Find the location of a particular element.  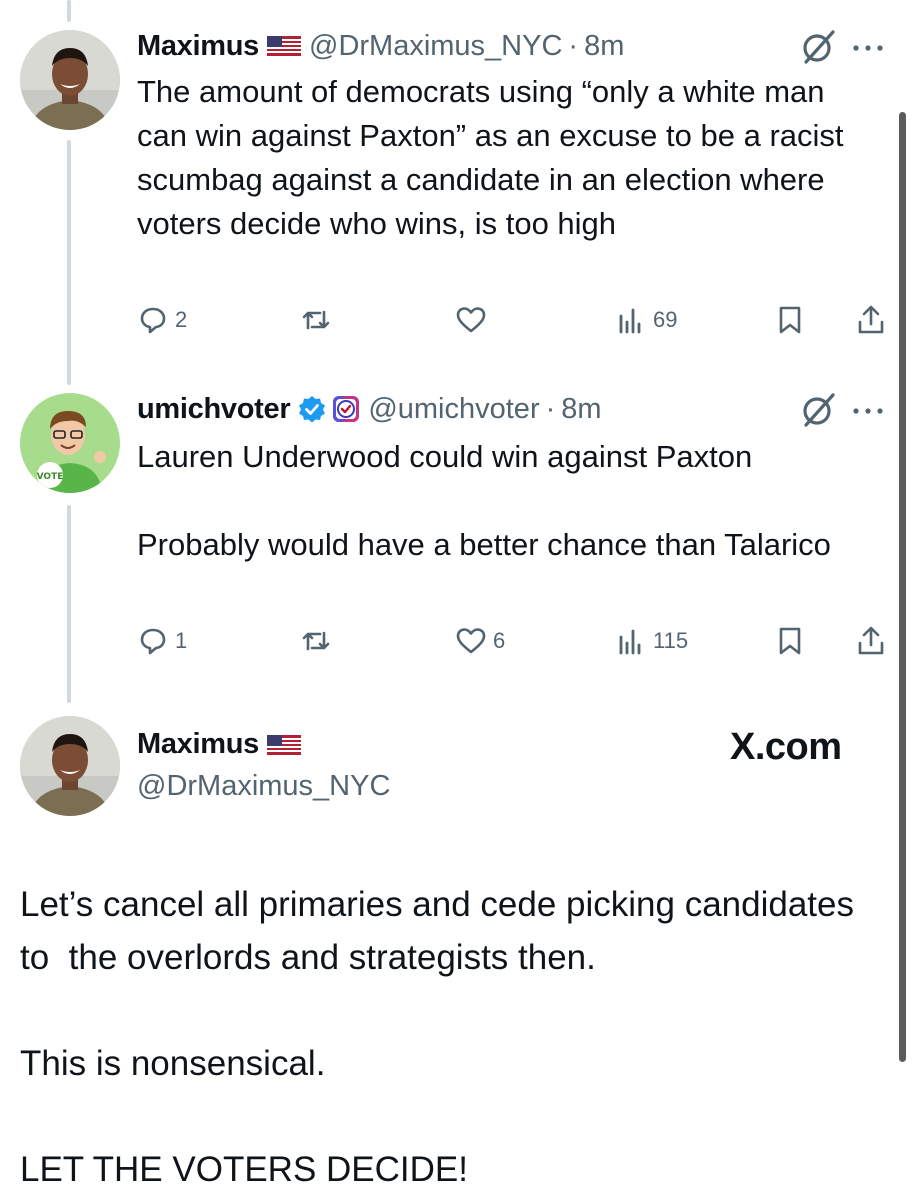

views-count: 115 is located at coordinates (671, 640).